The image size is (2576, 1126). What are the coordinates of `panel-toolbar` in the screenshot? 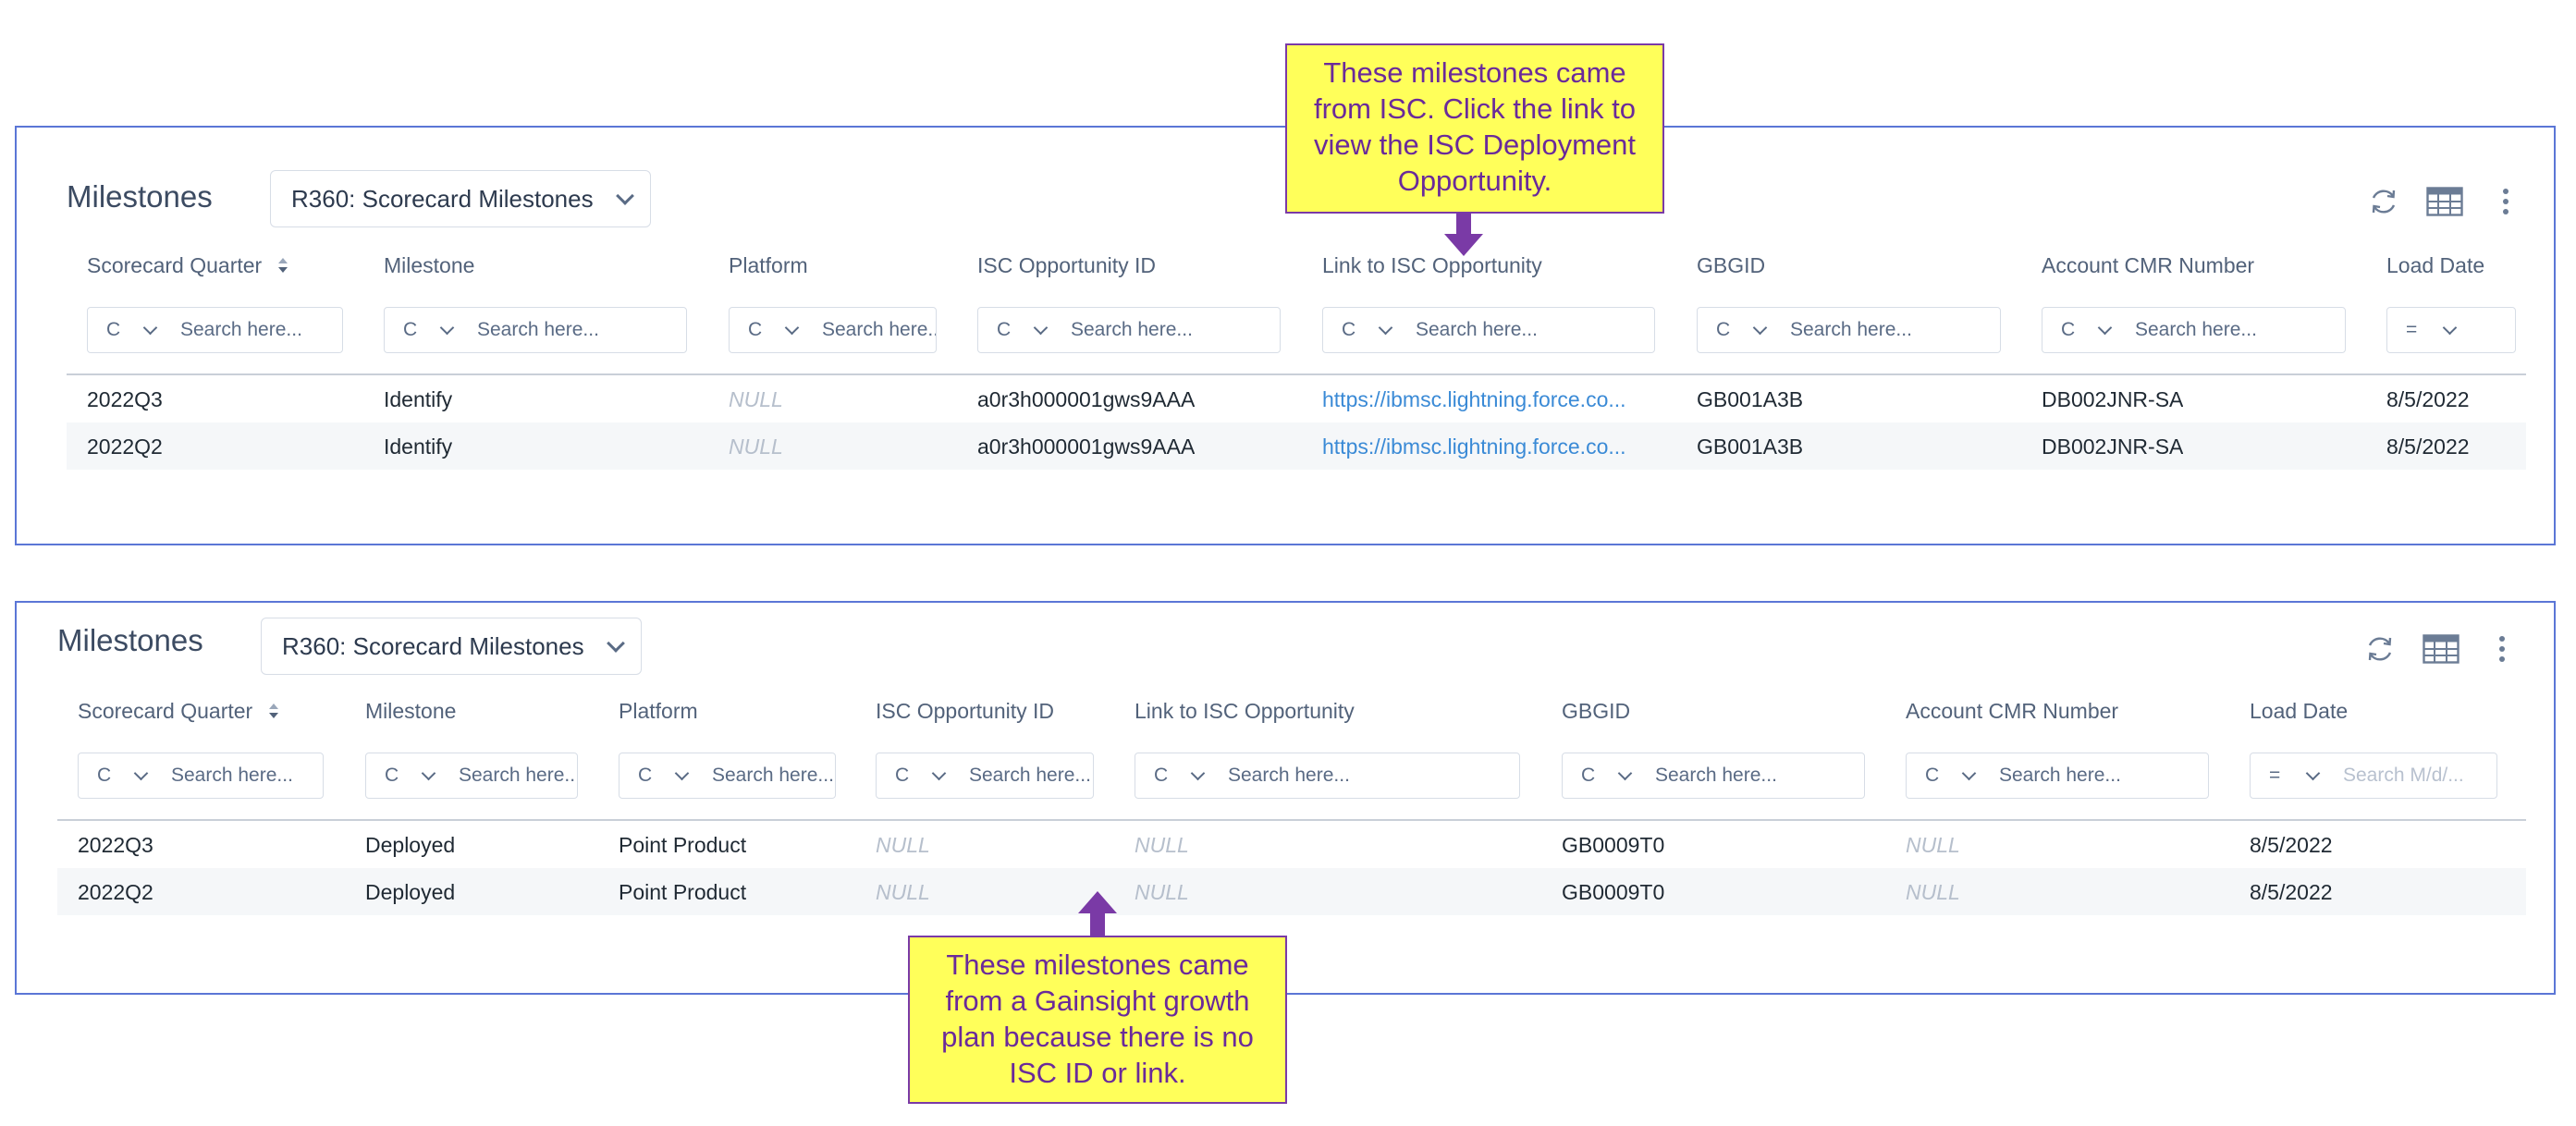 It's located at (2441, 648).